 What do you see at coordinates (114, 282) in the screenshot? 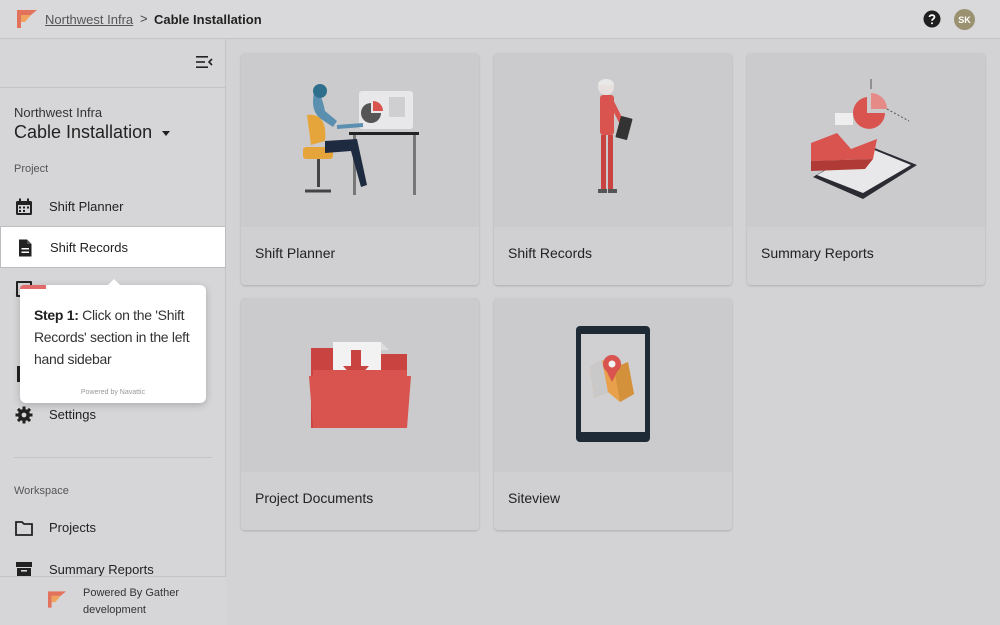
I see `tooltip-arrow` at bounding box center [114, 282].